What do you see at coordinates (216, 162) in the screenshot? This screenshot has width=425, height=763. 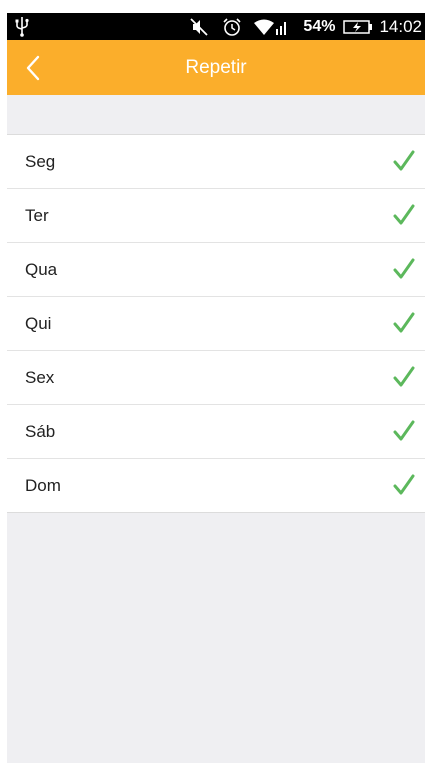 I see `day-item-seg: Seg` at bounding box center [216, 162].